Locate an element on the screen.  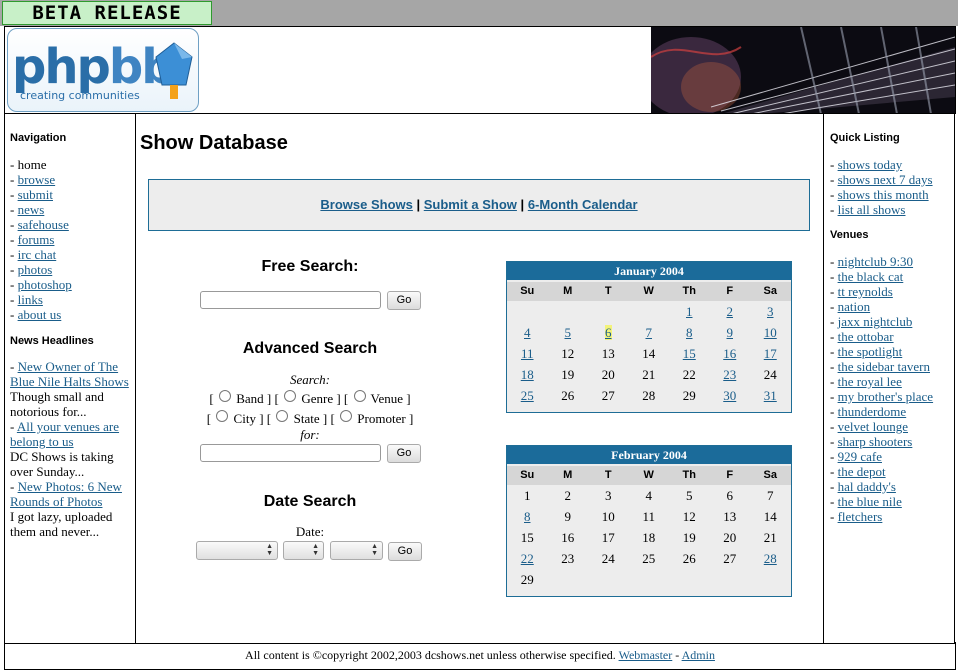
calendar-day: 4 is located at coordinates (527, 332).